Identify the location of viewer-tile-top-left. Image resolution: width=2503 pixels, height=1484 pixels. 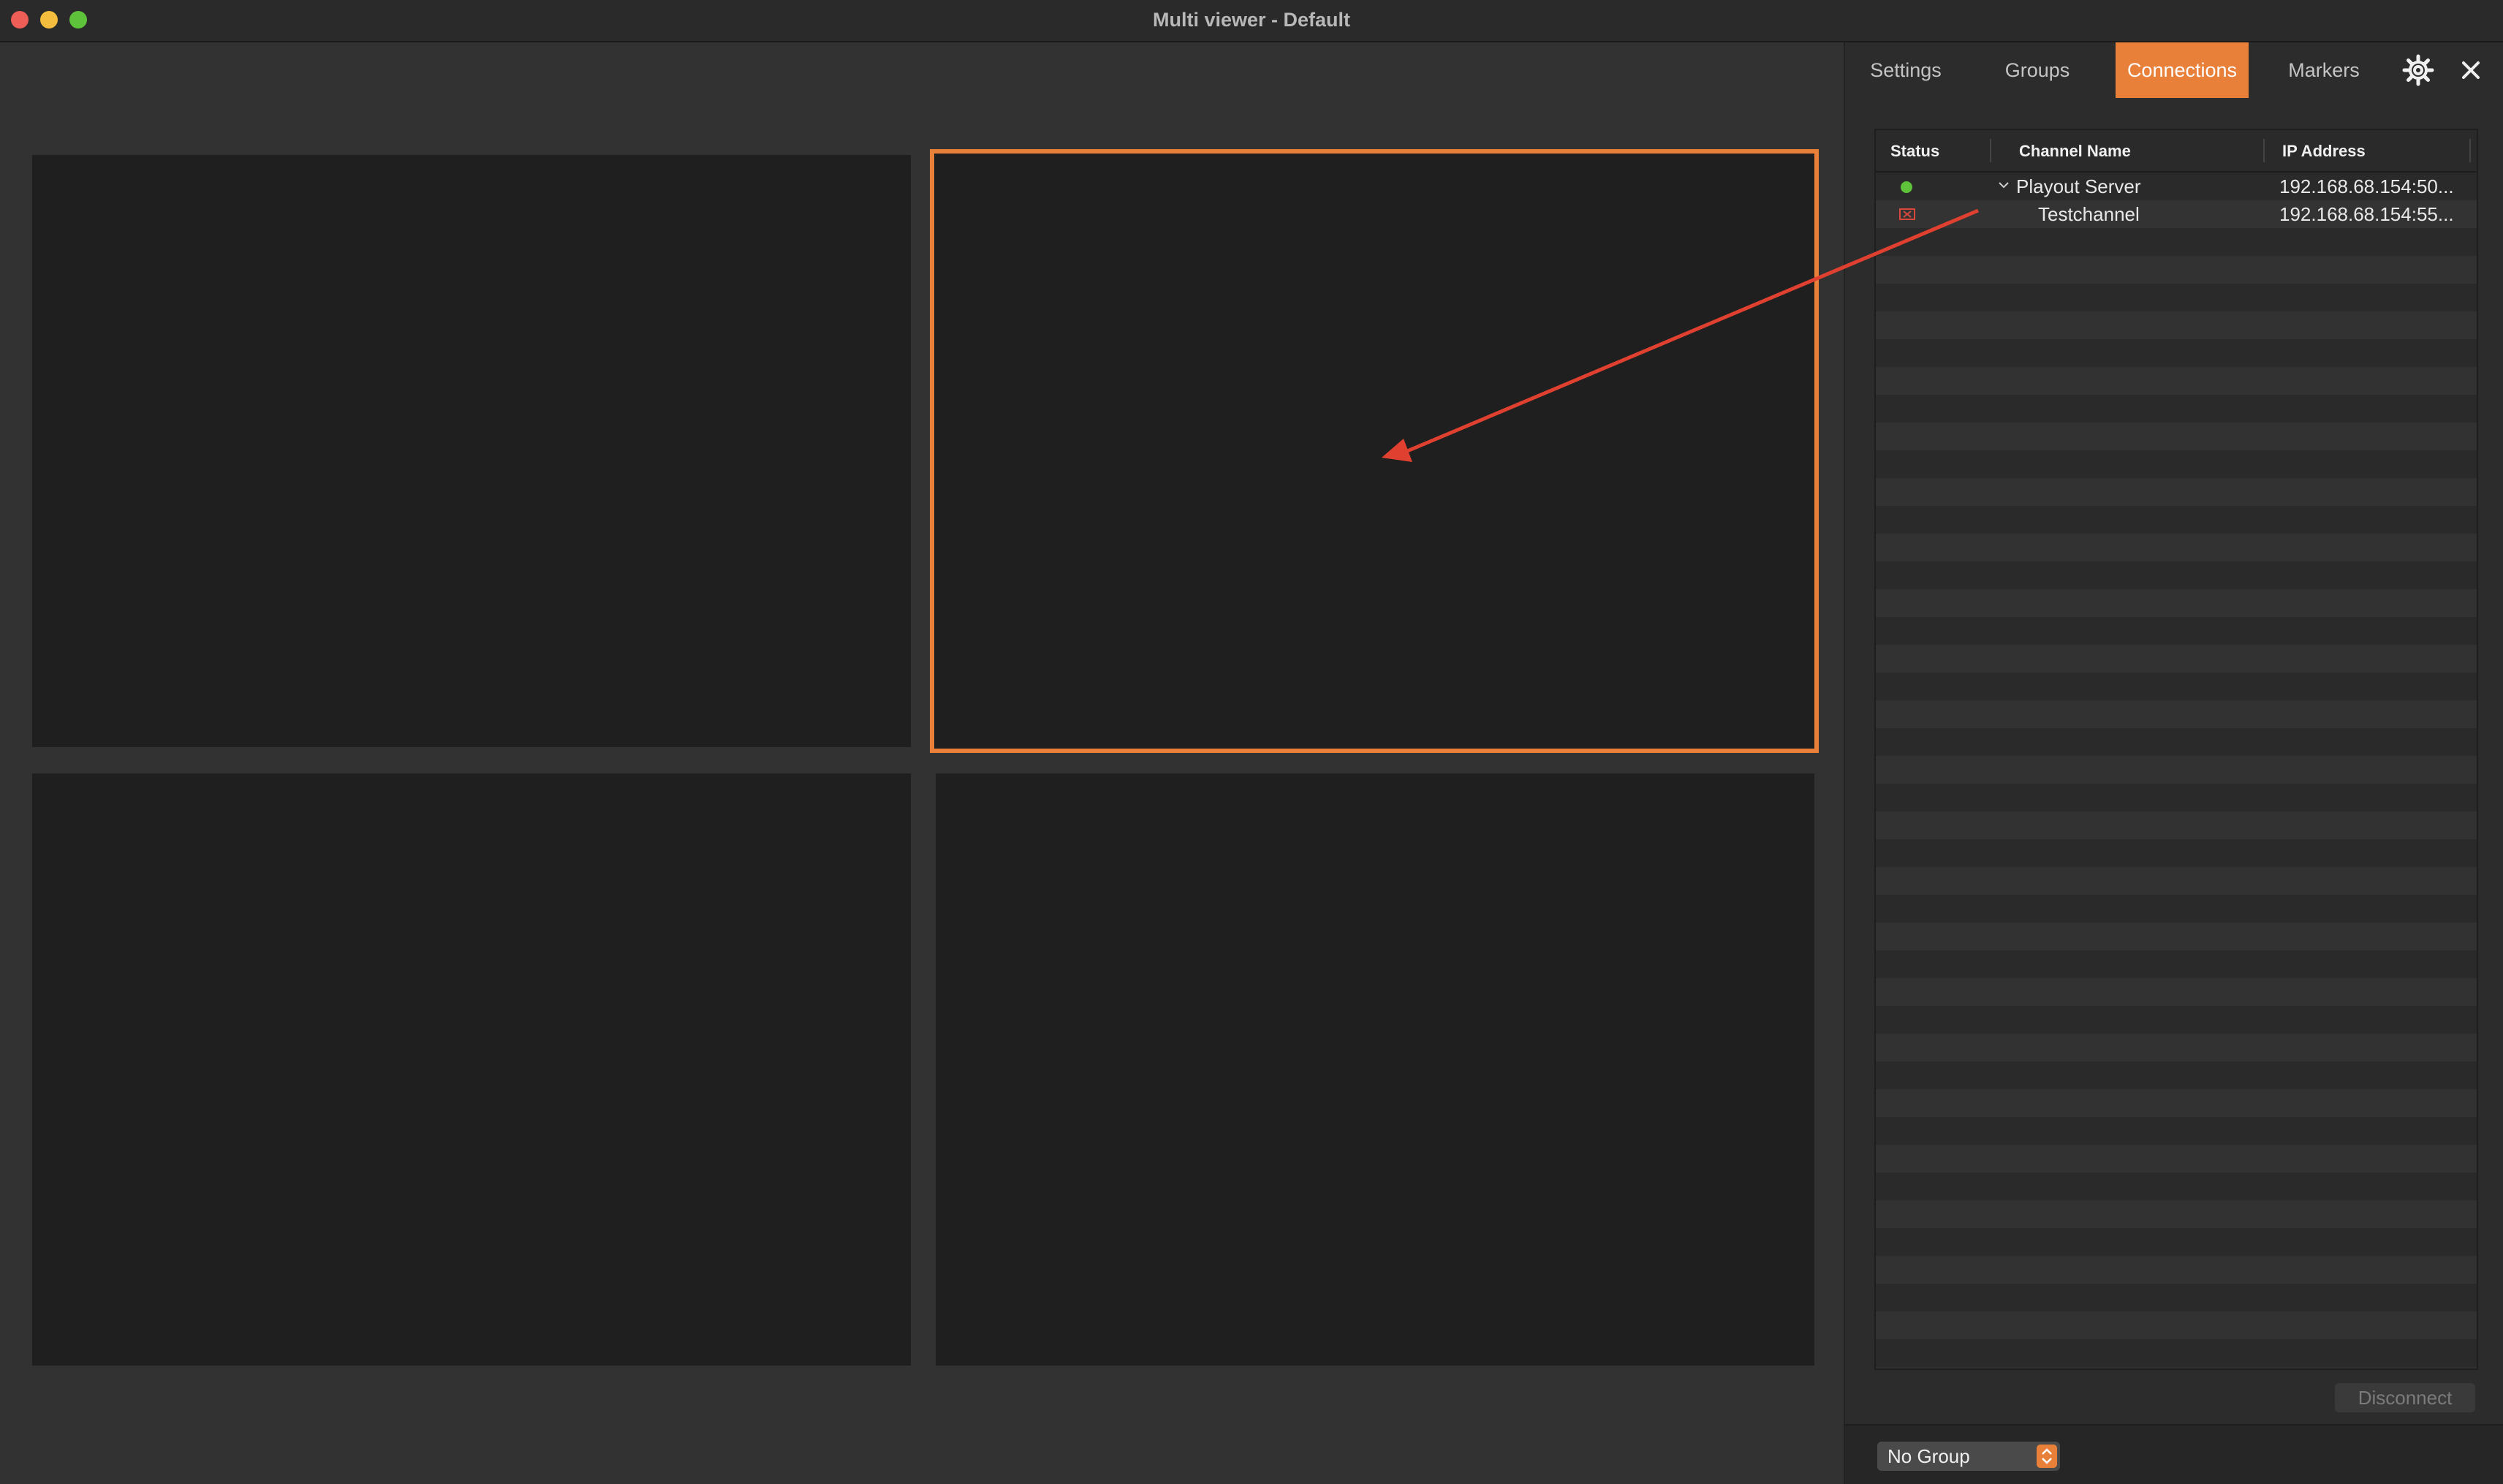
(471, 451).